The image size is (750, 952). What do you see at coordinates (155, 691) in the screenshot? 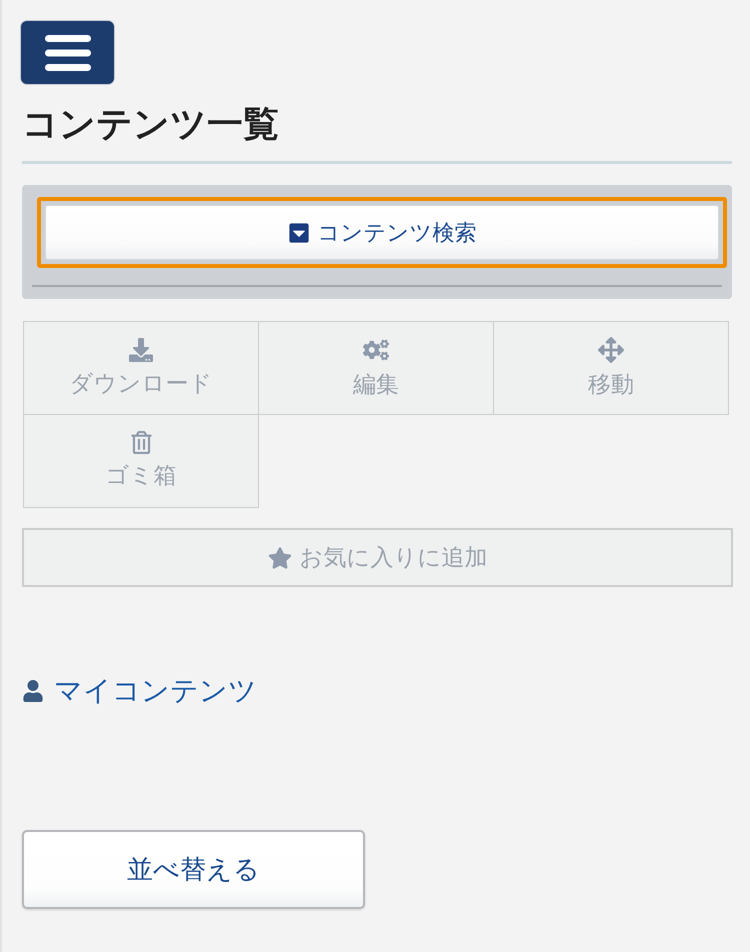
I see `my-contents-link: マイコンテンツ` at bounding box center [155, 691].